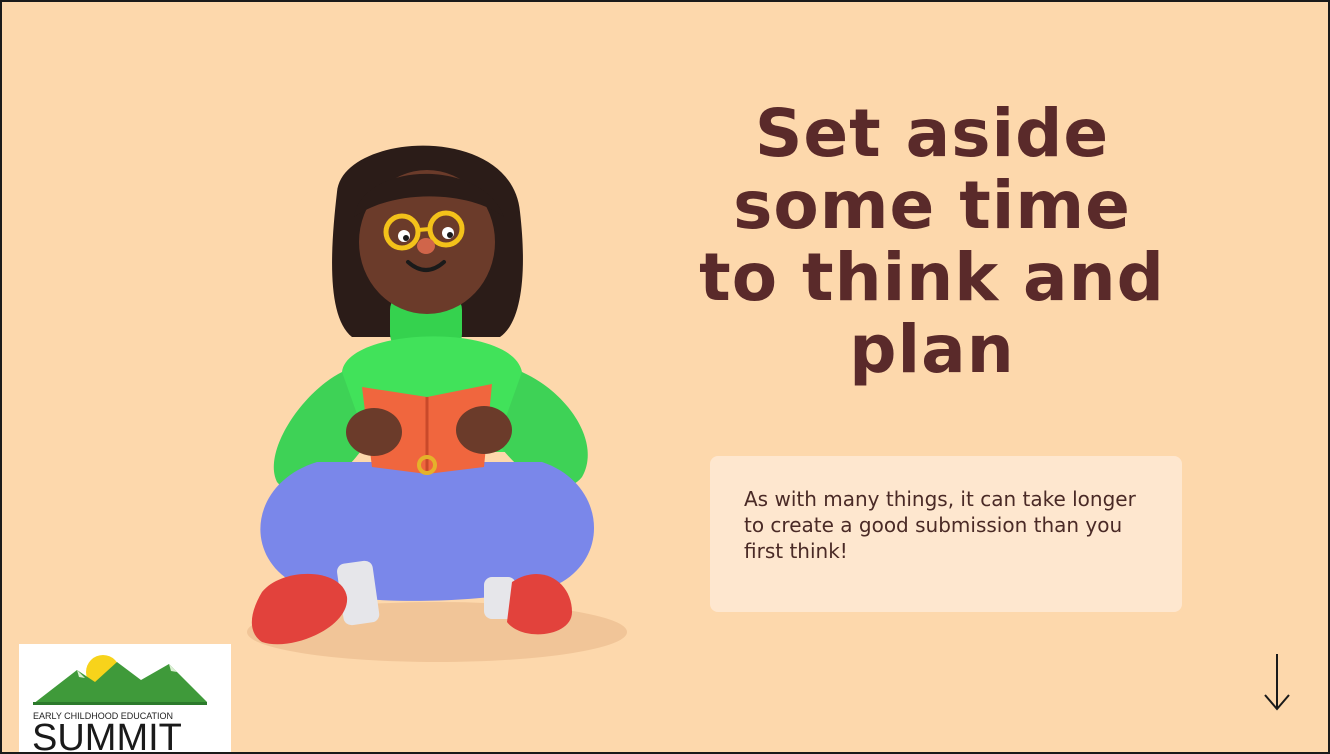  What do you see at coordinates (107, 735) in the screenshot?
I see `logo-wordmark: SUMMIT` at bounding box center [107, 735].